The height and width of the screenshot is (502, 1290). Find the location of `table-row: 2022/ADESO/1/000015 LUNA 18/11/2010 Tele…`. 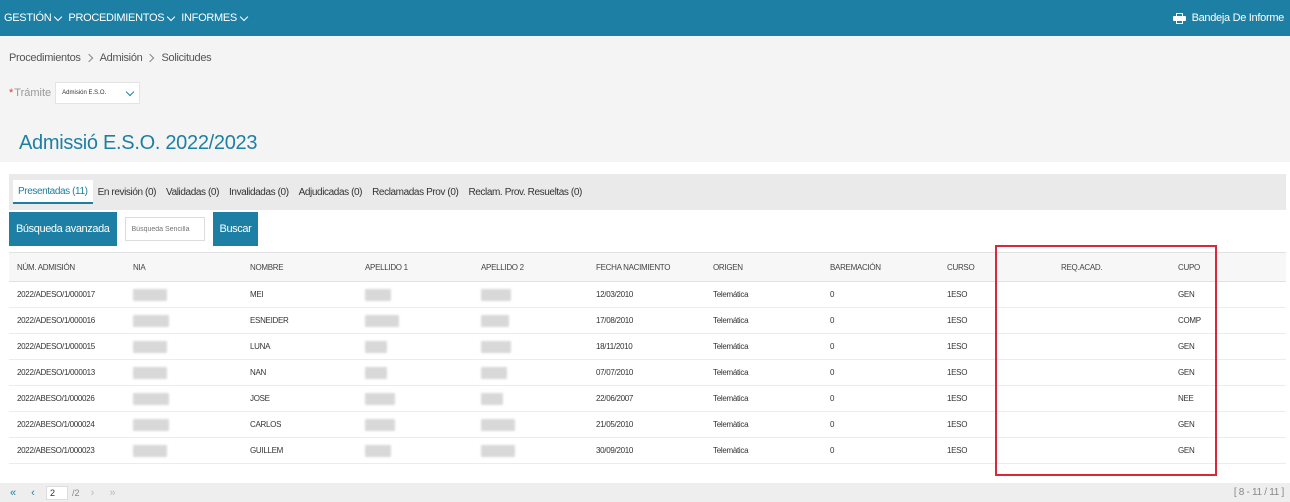

table-row: 2022/ADESO/1/000015 LUNA 18/11/2010 Tele… is located at coordinates (647, 347).